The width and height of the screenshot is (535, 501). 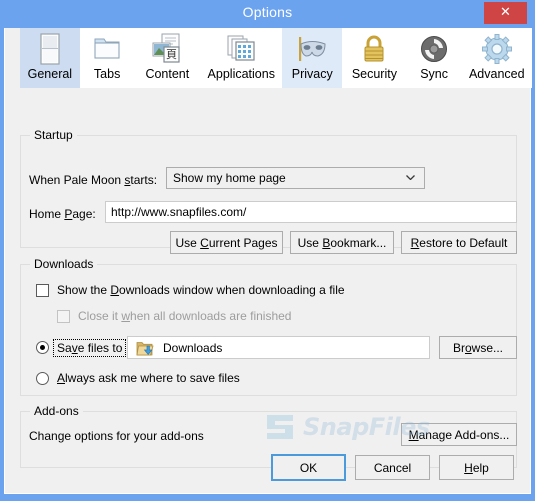 I want to click on applications-icon, so click(x=241, y=49).